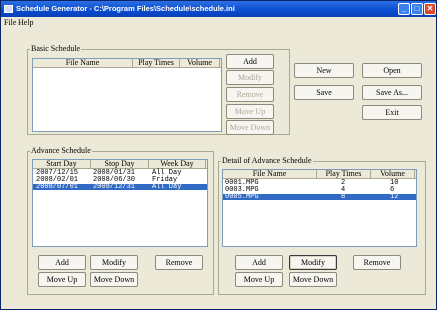 The image size is (437, 310). What do you see at coordinates (259, 279) in the screenshot?
I see `detail-move-up-button: Move Up` at bounding box center [259, 279].